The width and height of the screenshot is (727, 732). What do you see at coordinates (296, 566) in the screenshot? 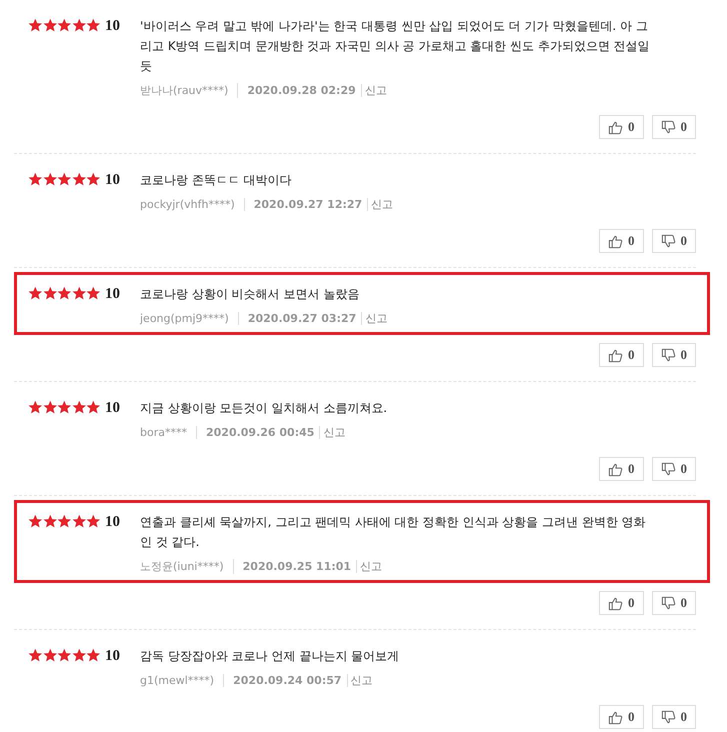
I see `review-date: 2020.09.25 11:01` at bounding box center [296, 566].